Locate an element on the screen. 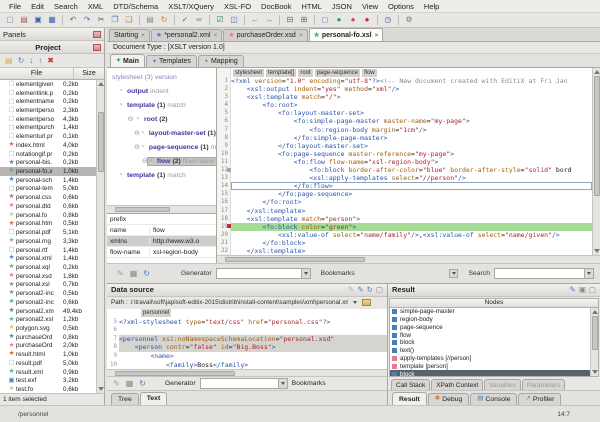 This screenshot has width=600, height=422. grid-view-icon: ▦ is located at coordinates (130, 383).